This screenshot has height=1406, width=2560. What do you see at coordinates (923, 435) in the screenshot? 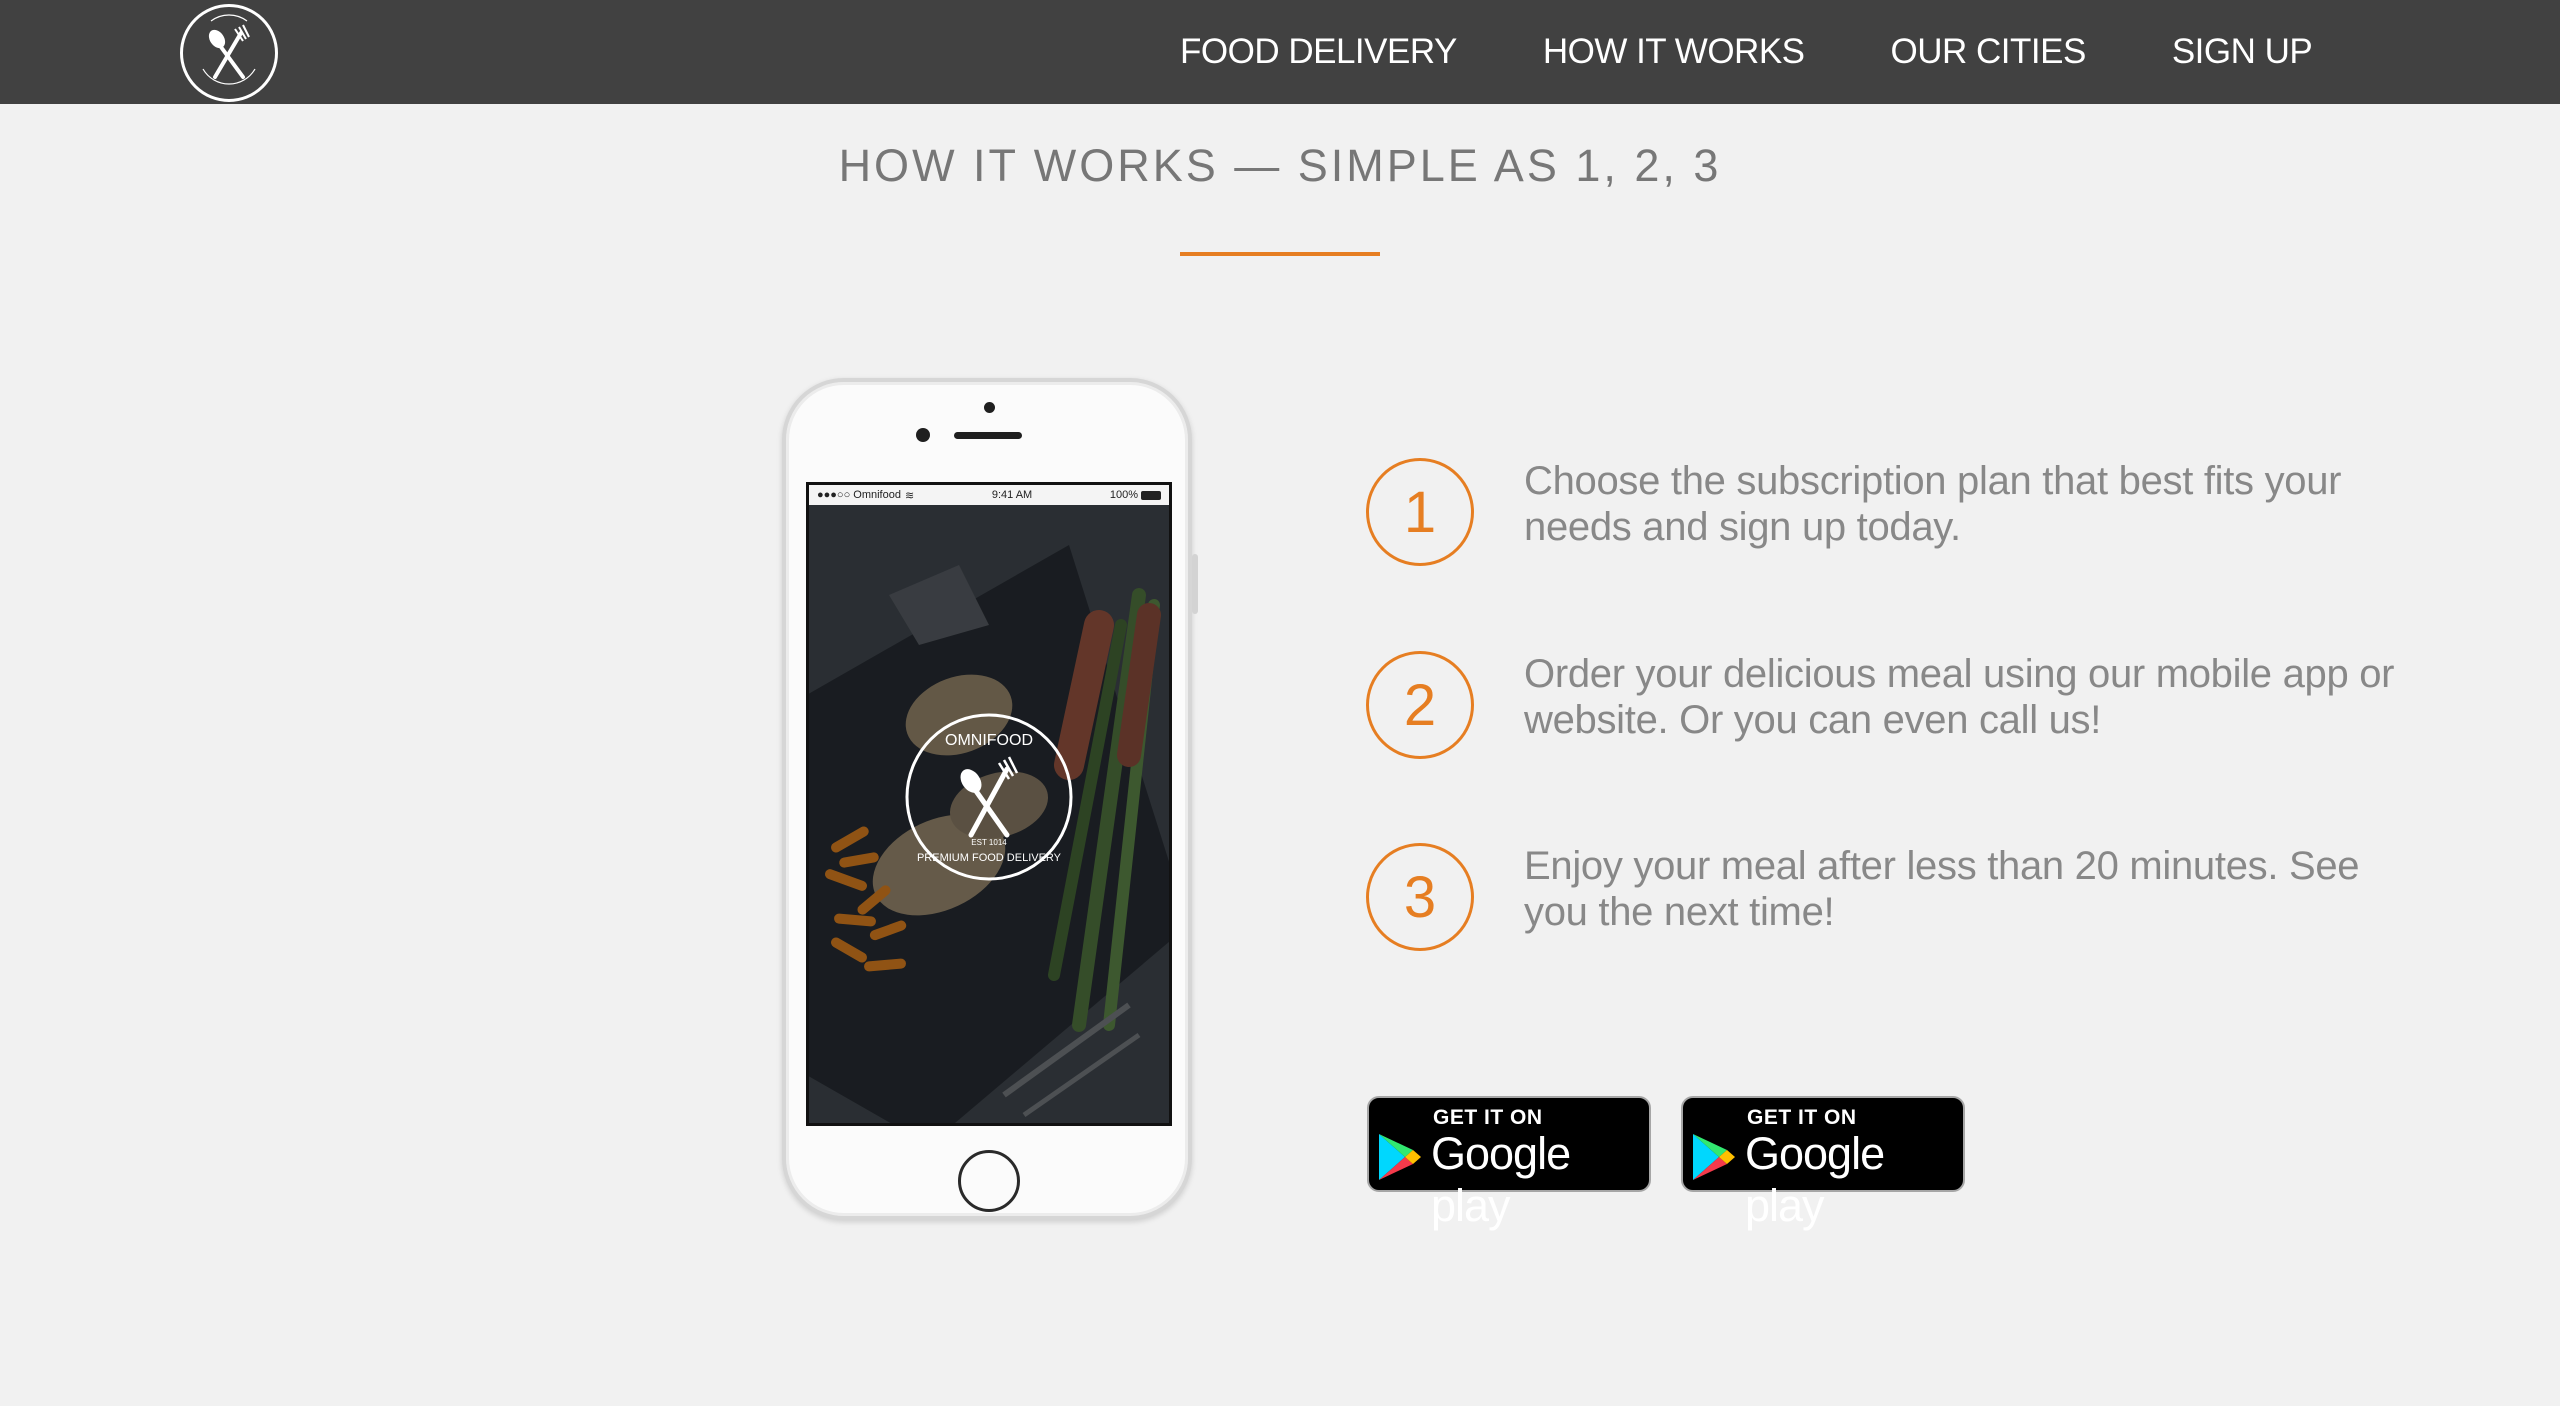
I see `phone-camera` at bounding box center [923, 435].